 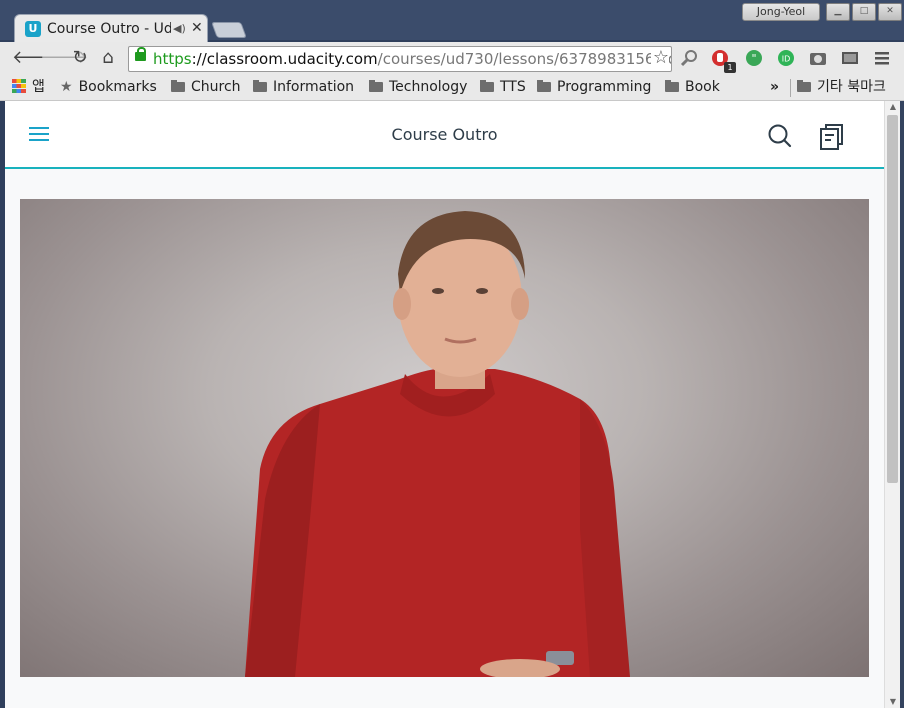 What do you see at coordinates (19, 86) in the screenshot?
I see `apps-grid-icon` at bounding box center [19, 86].